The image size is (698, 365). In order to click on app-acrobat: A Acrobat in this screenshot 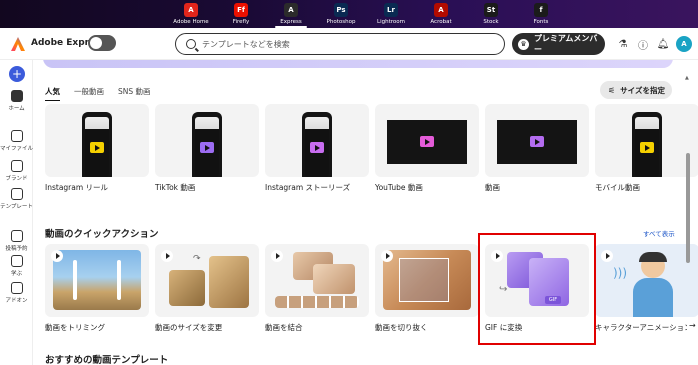, I will do `click(441, 14)`.